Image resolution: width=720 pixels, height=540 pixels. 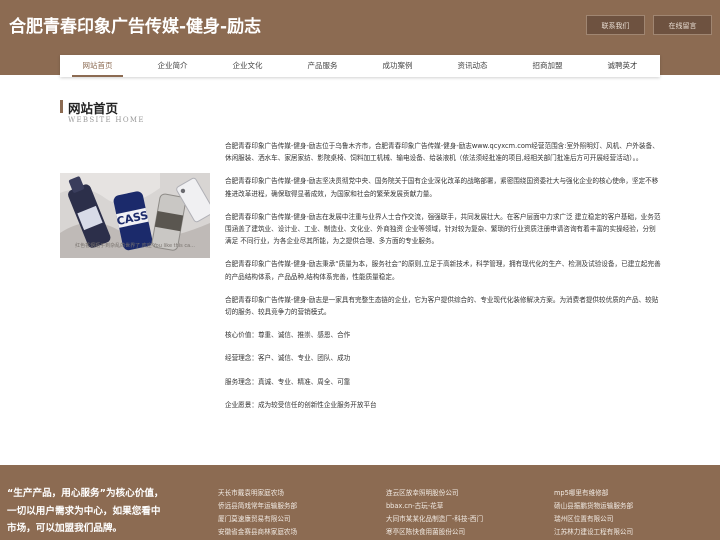 What do you see at coordinates (106, 120) in the screenshot?
I see `section-subtitle: WEBSITE HOME` at bounding box center [106, 120].